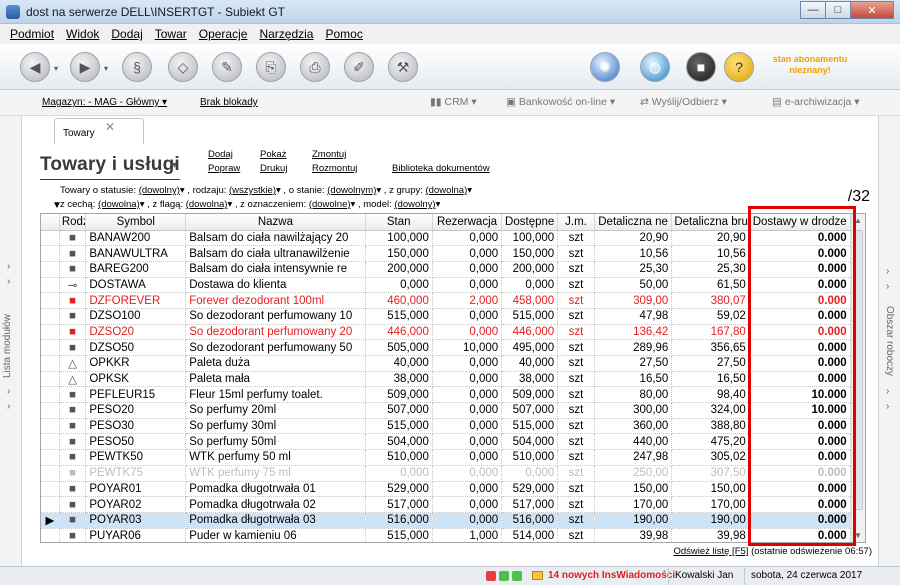 This screenshot has width=900, height=585. I want to click on edit-icon: ✐, so click(359, 67).